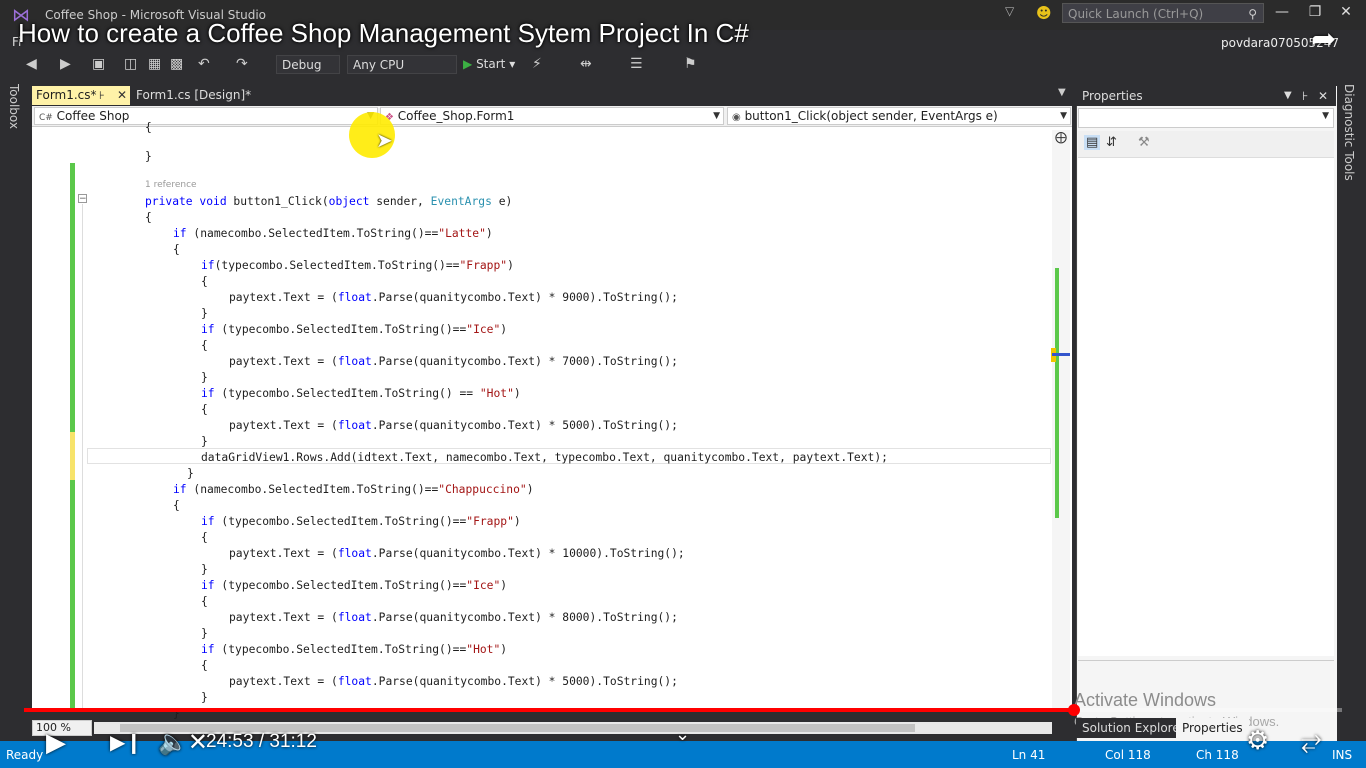  Describe the element at coordinates (31, 64) in the screenshot. I see `back-icon: ◀` at that location.